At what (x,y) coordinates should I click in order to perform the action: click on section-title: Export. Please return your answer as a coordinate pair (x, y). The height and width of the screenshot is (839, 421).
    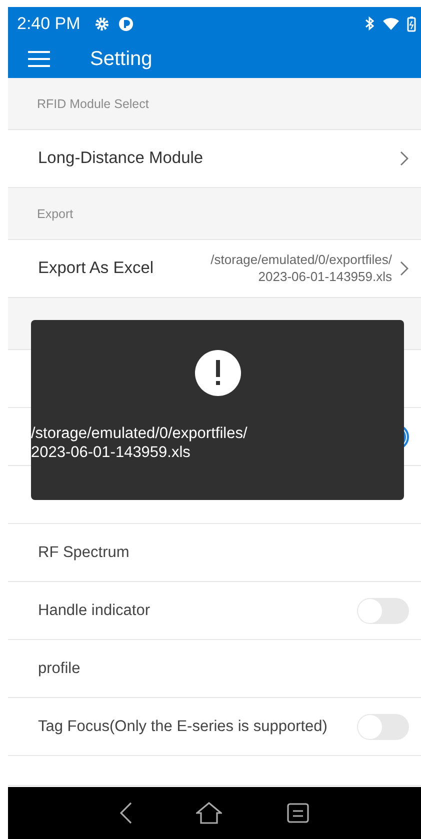
    Looking at the image, I should click on (55, 213).